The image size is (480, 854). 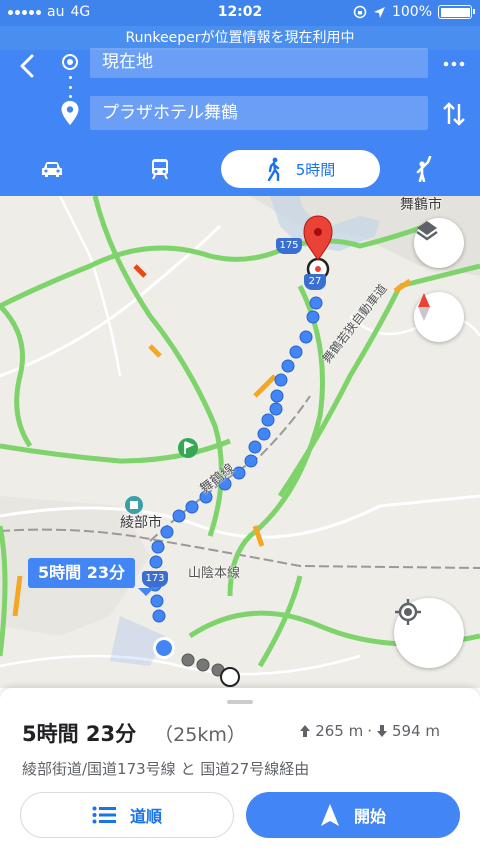 I want to click on travel-mode-bar: 5時間, so click(x=240, y=169).